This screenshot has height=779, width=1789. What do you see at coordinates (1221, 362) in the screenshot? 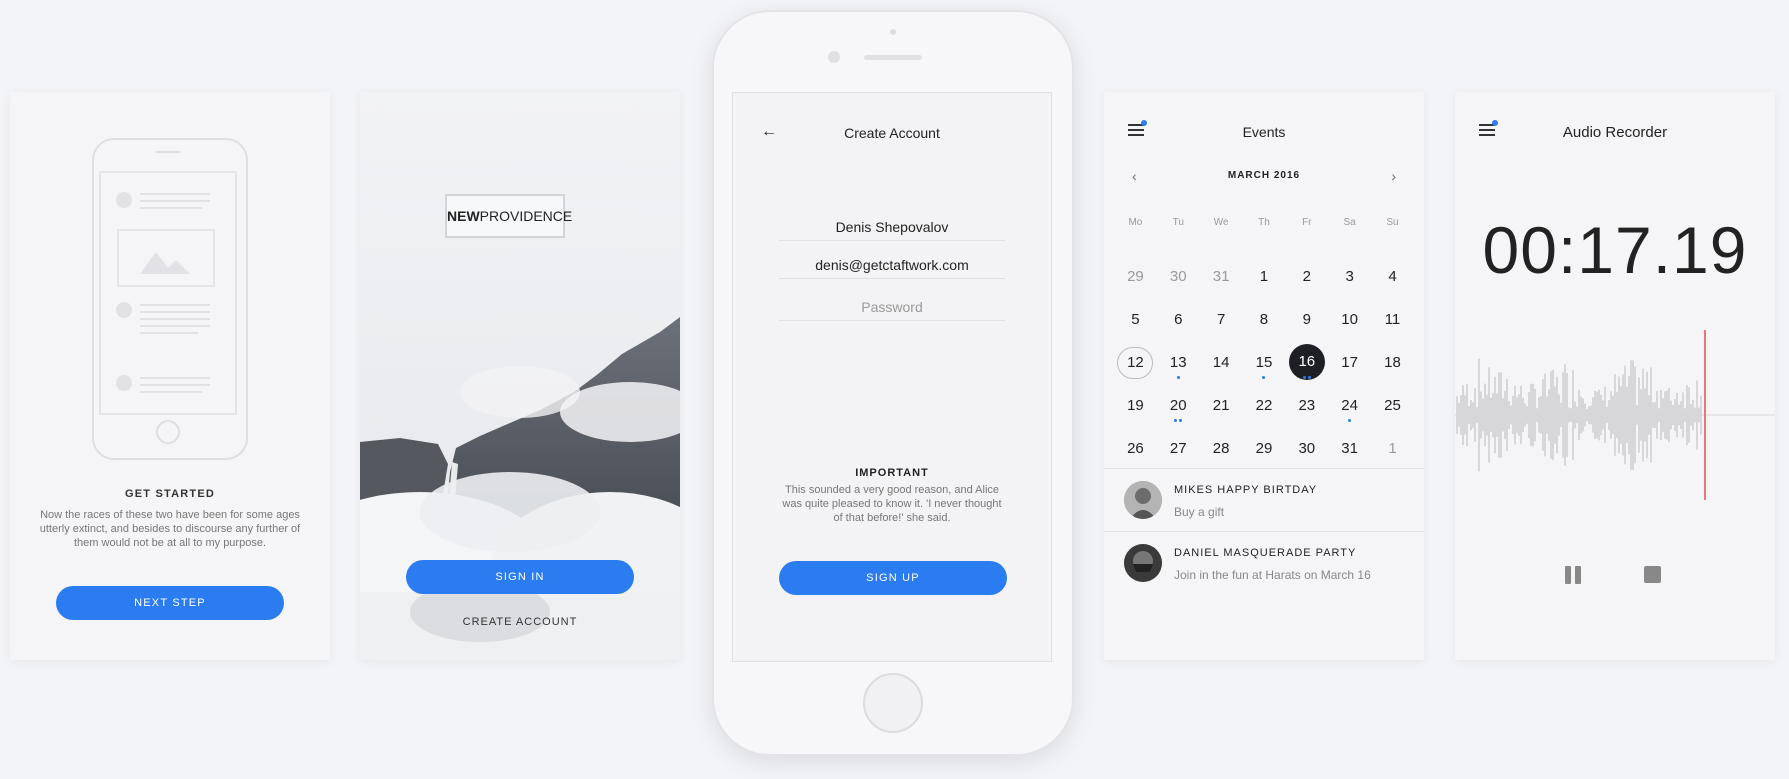
I see `calendar-day: 14` at bounding box center [1221, 362].